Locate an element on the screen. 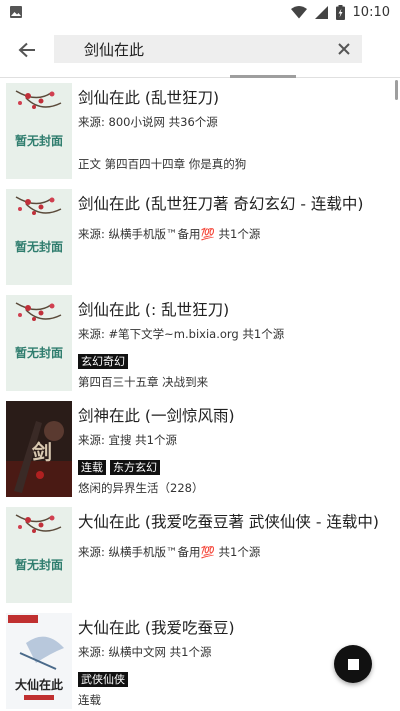 This screenshot has width=400, height=711. close-icon is located at coordinates (344, 49).